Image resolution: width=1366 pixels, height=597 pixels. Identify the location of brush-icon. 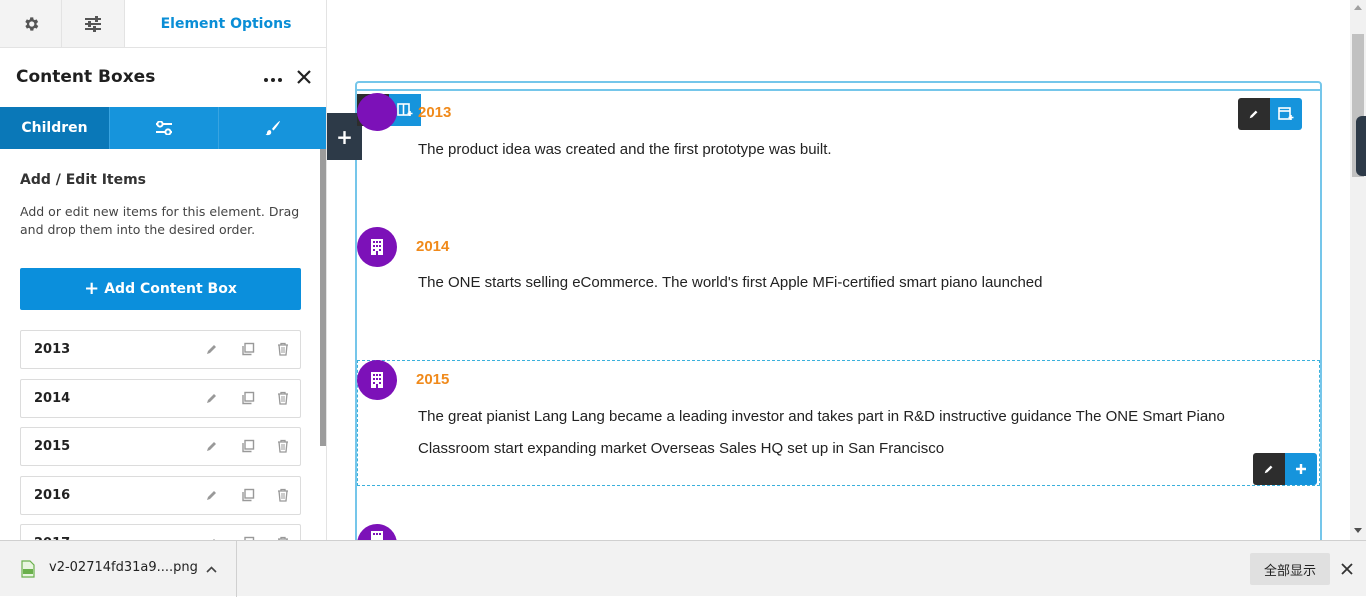
(272, 128).